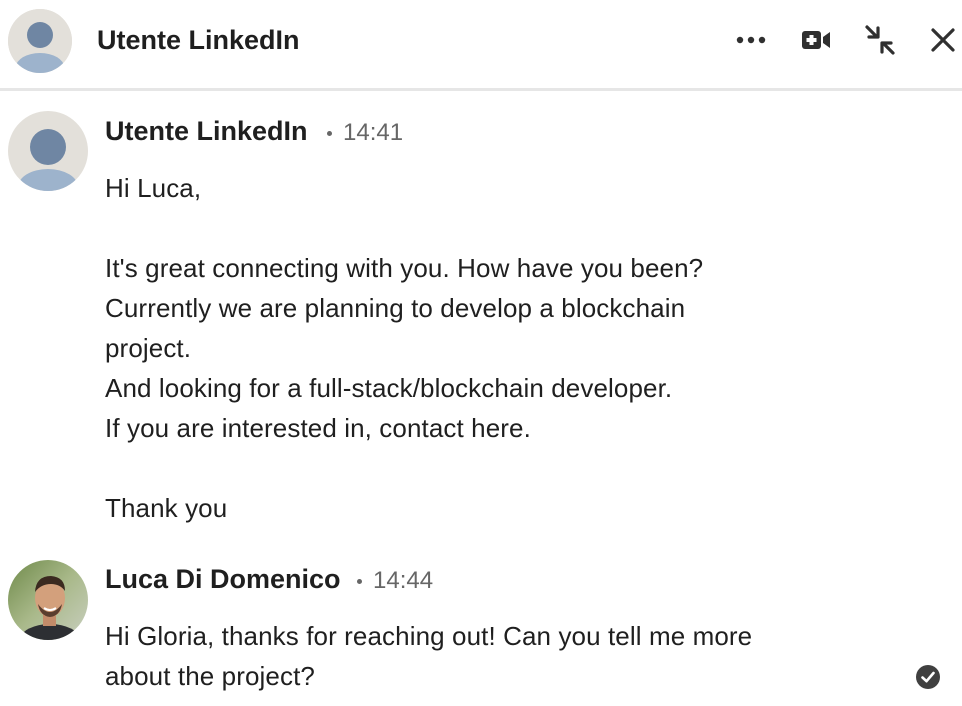  I want to click on minimize-button, so click(880, 40).